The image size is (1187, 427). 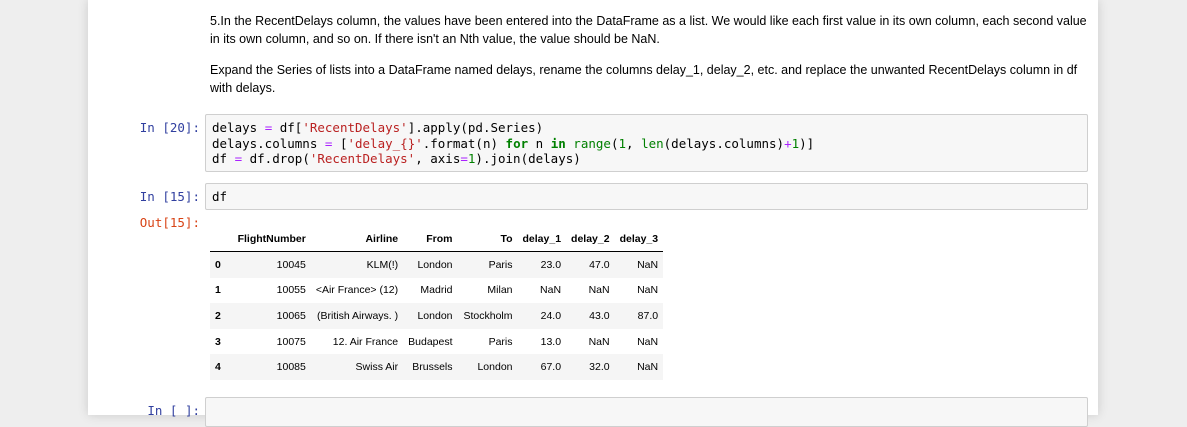 I want to click on column-header: Airline, so click(x=357, y=239).